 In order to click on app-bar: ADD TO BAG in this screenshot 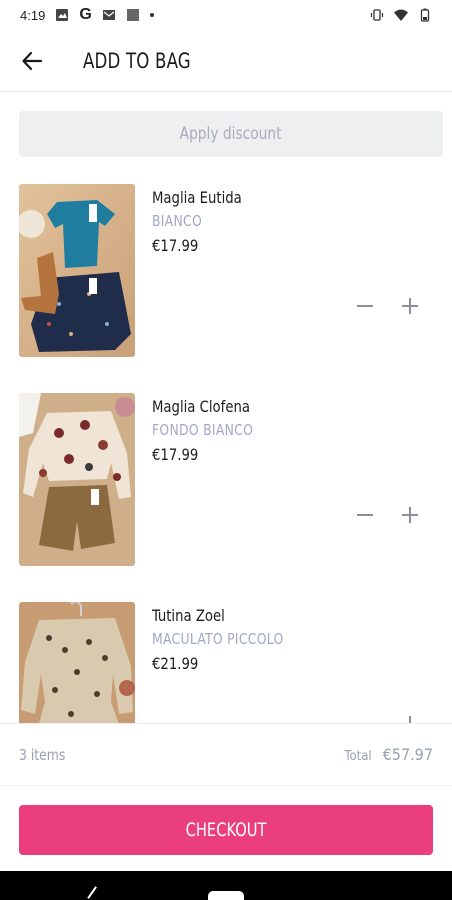, I will do `click(226, 61)`.